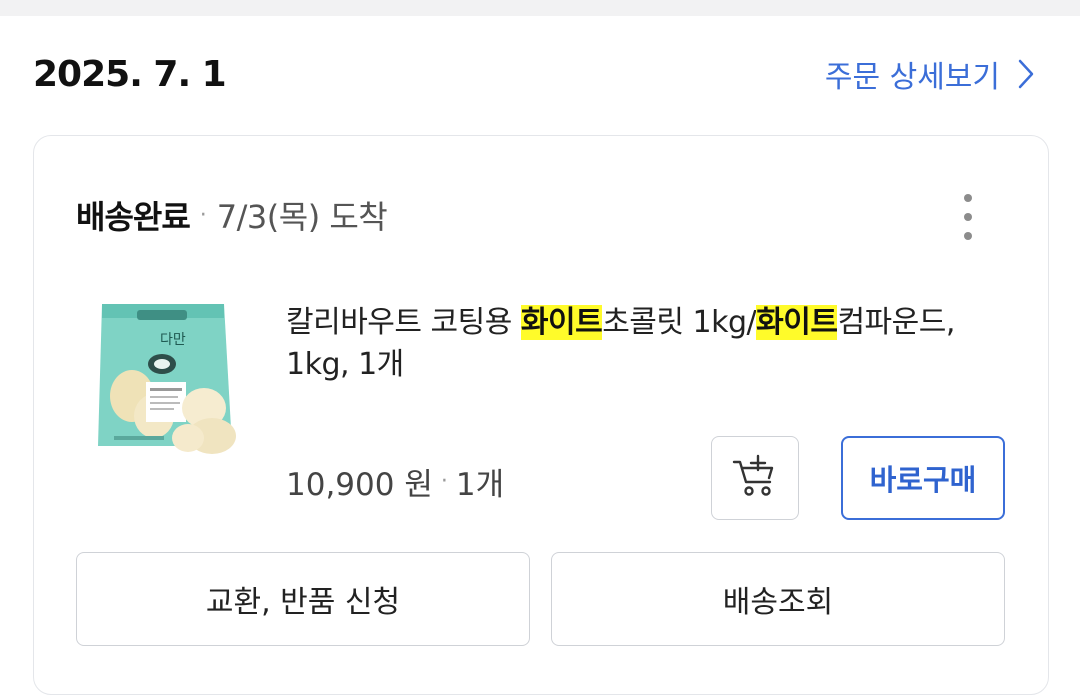 The height and width of the screenshot is (695, 1080). What do you see at coordinates (968, 217) in the screenshot?
I see `more-options-icon` at bounding box center [968, 217].